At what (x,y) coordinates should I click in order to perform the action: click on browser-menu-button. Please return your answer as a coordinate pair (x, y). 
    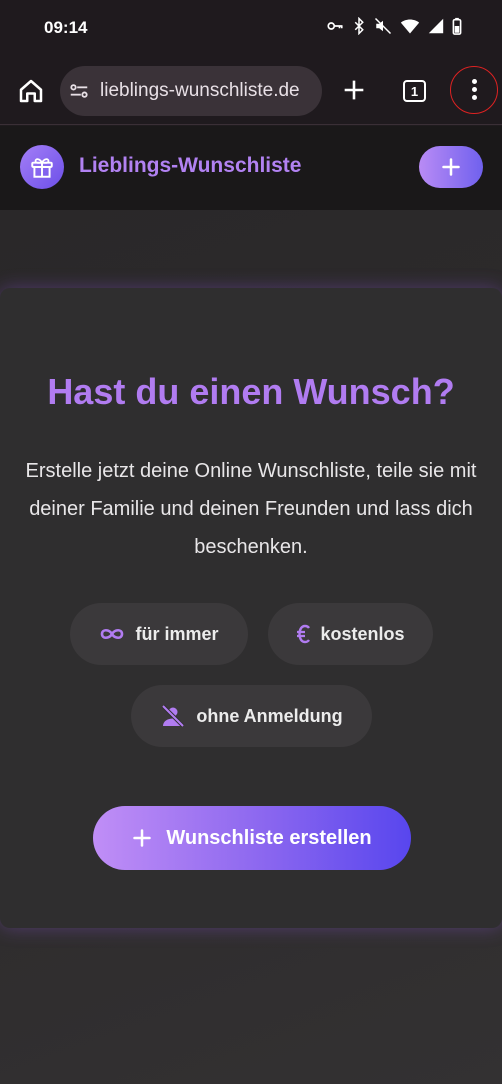
    Looking at the image, I should click on (474, 90).